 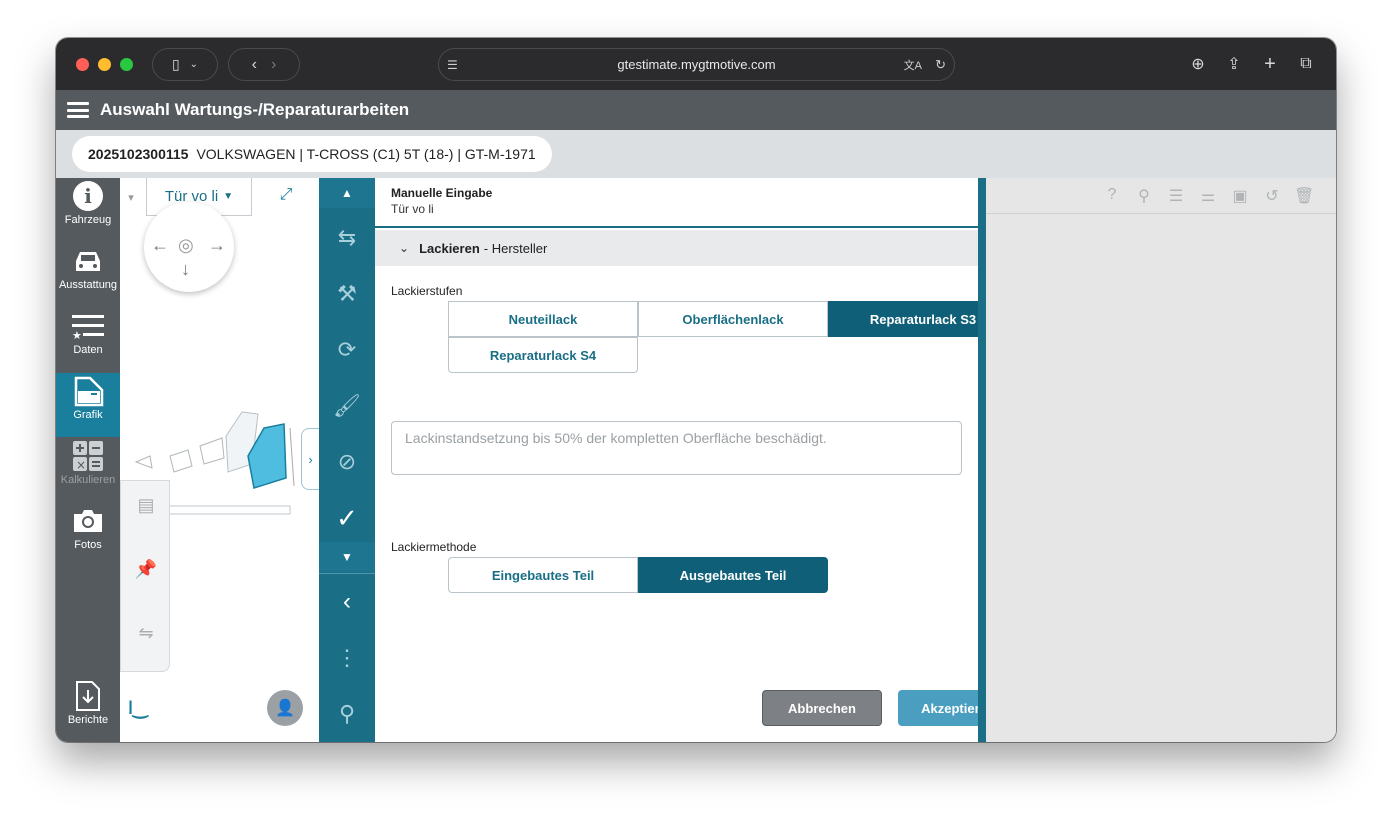 What do you see at coordinates (254, 65) in the screenshot?
I see `back-icon: ‹` at bounding box center [254, 65].